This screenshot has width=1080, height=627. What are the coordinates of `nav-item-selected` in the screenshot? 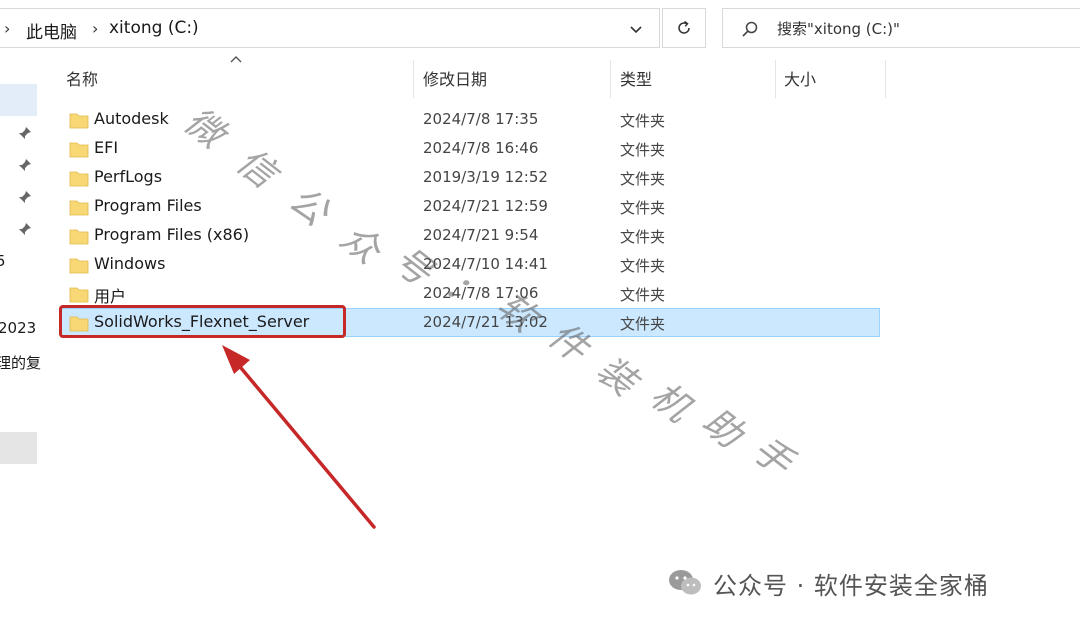 It's located at (18, 100).